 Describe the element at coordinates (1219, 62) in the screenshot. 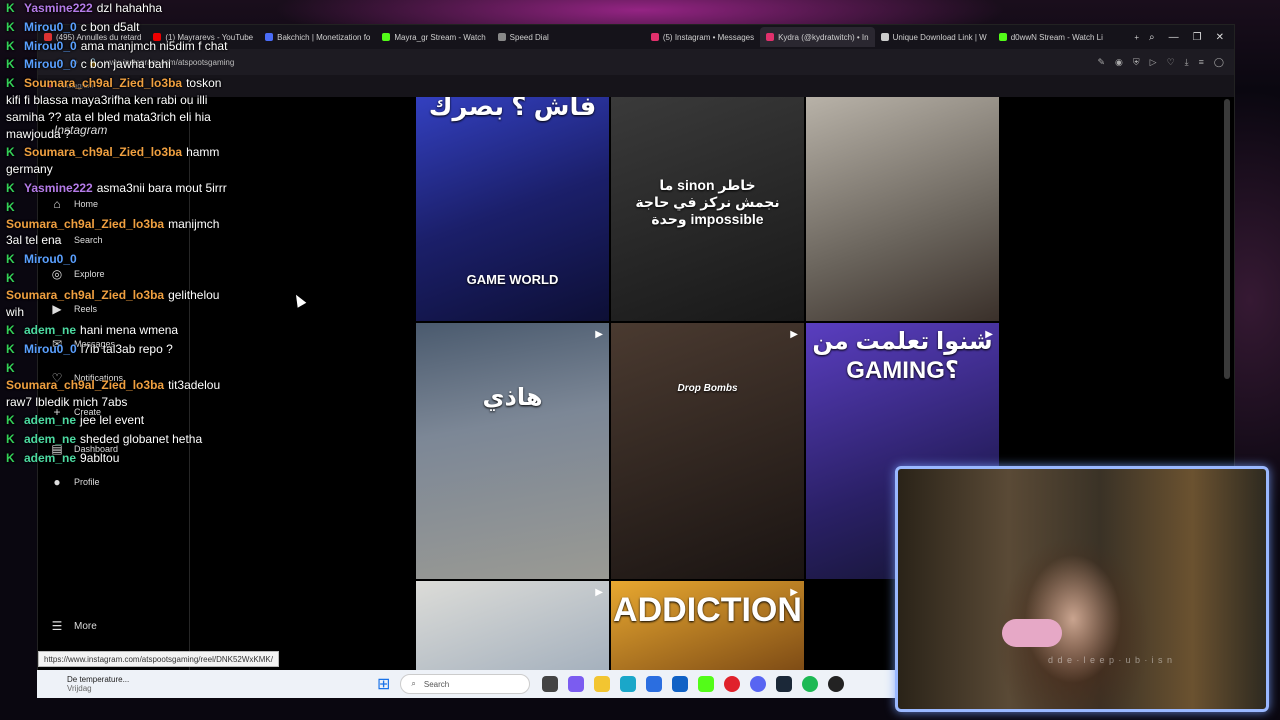

I see `profile-icon: ◯` at that location.